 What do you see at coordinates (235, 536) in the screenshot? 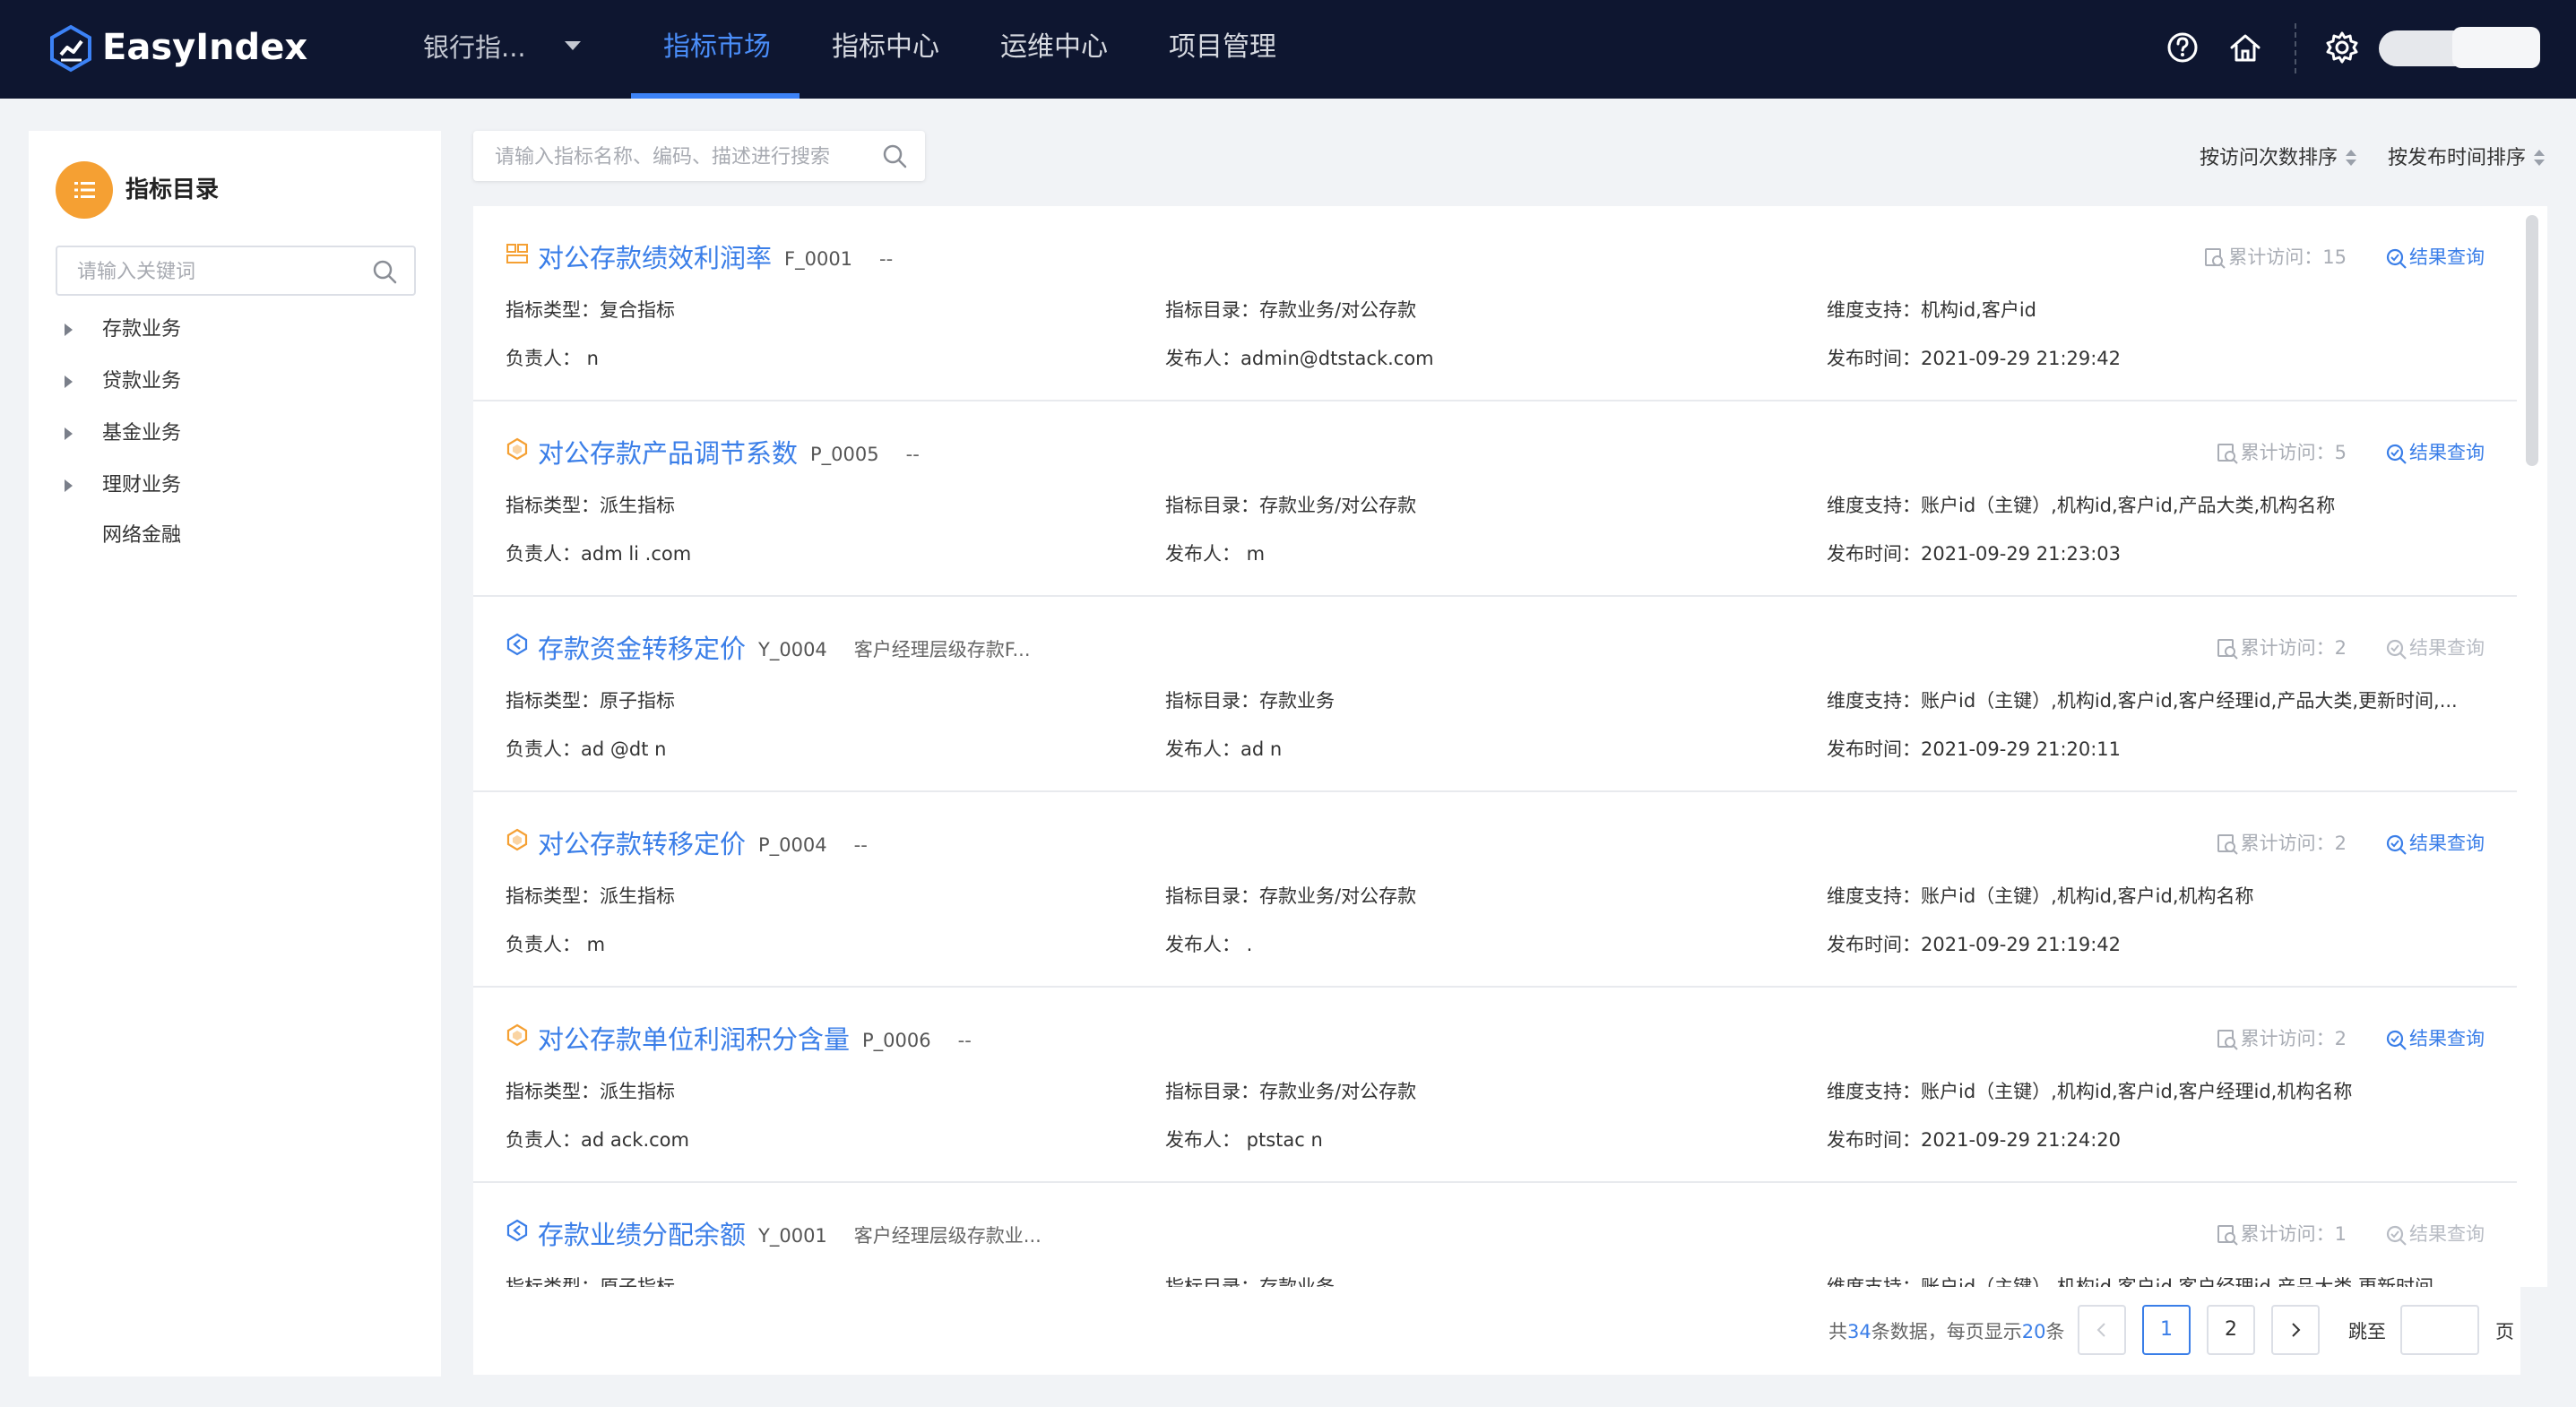
I see `tree-item-online-finance: 网络金融` at bounding box center [235, 536].